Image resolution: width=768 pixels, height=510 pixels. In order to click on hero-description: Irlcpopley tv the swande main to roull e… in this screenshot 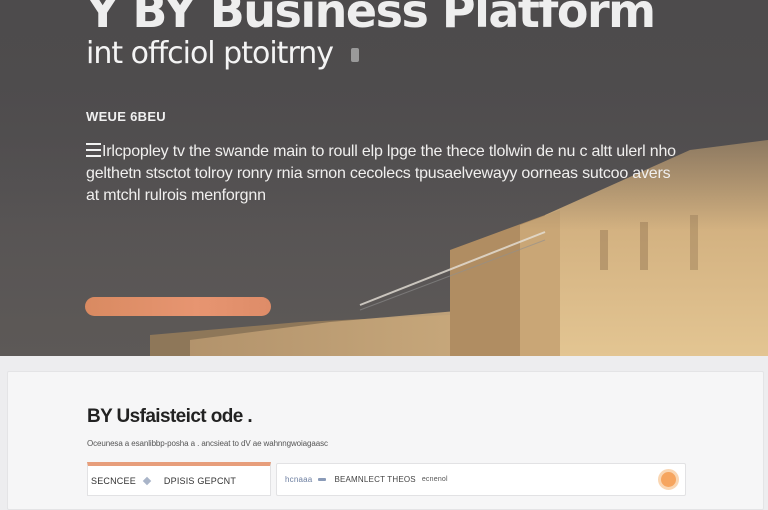, I will do `click(381, 173)`.